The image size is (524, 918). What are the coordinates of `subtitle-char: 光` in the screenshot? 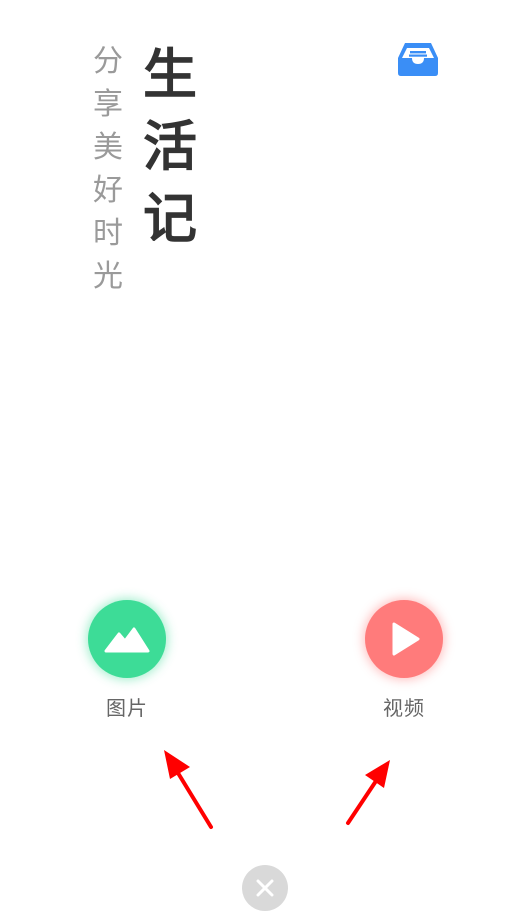 It's located at (108, 276).